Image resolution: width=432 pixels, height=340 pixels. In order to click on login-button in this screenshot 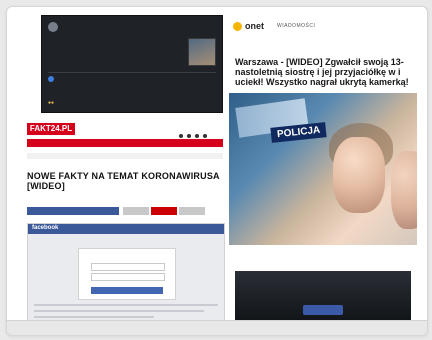, I will do `click(127, 290)`.